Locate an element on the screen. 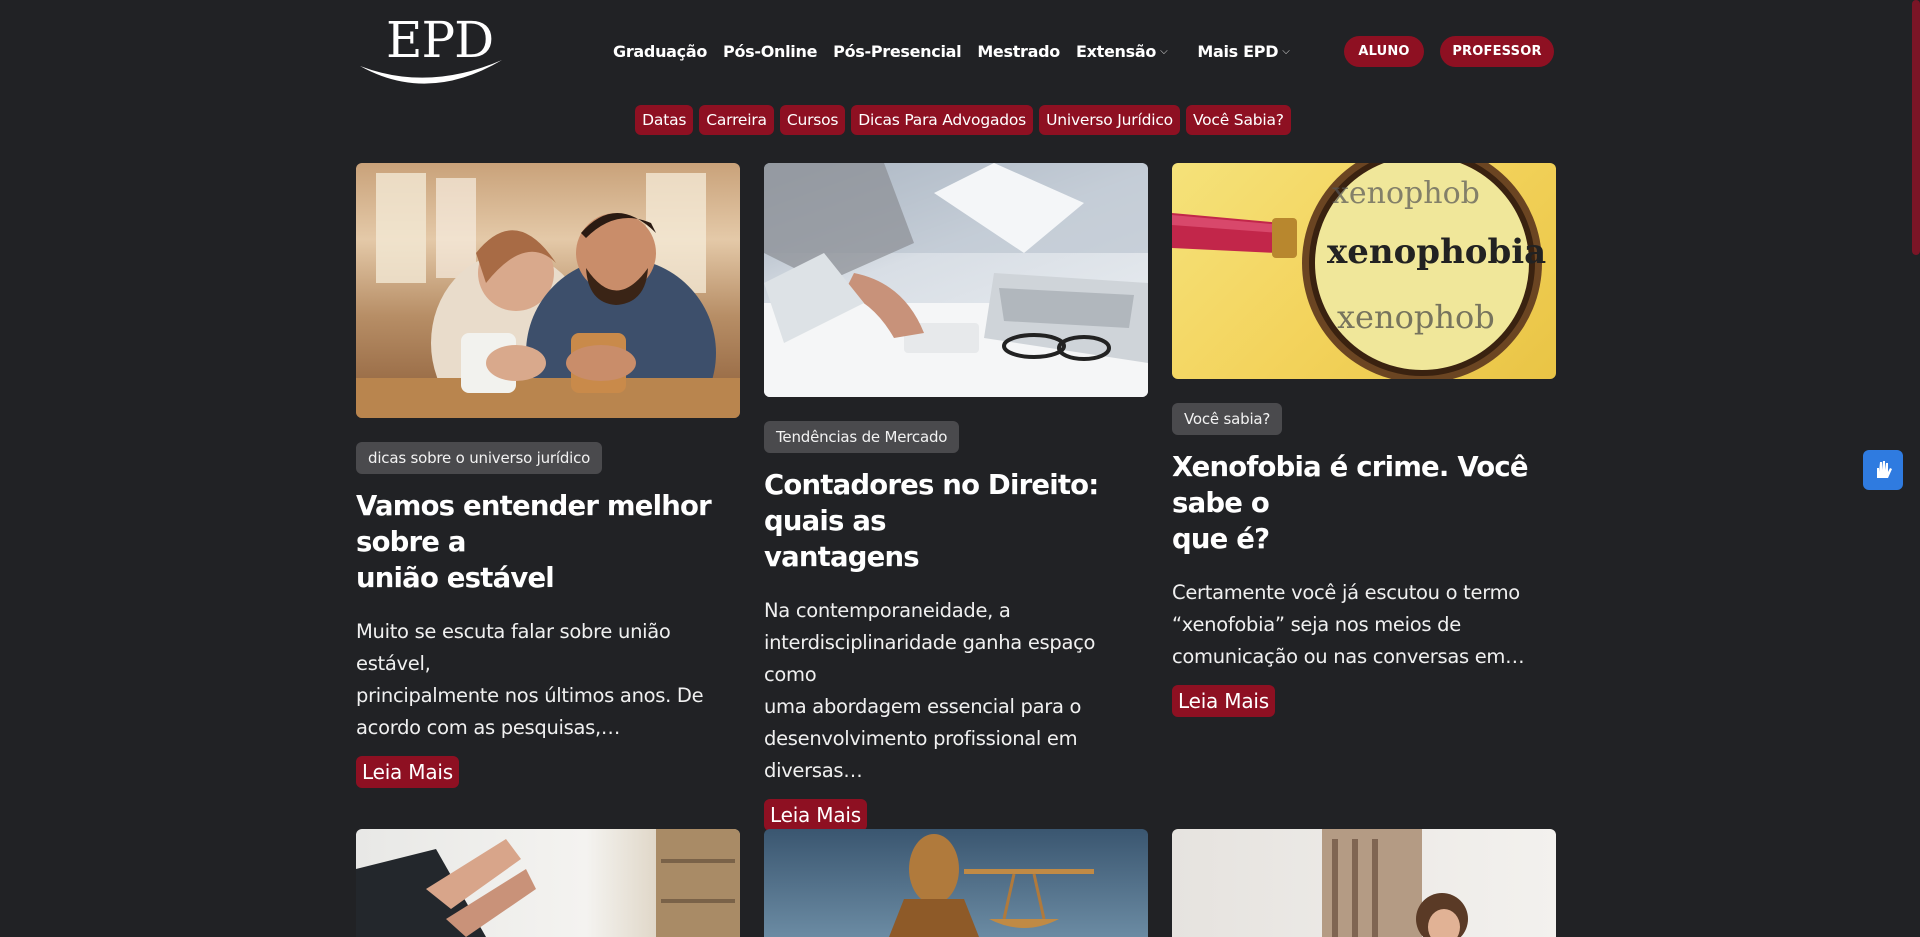 This screenshot has height=937, width=1920. nav-label: Mais EPD is located at coordinates (1238, 51).